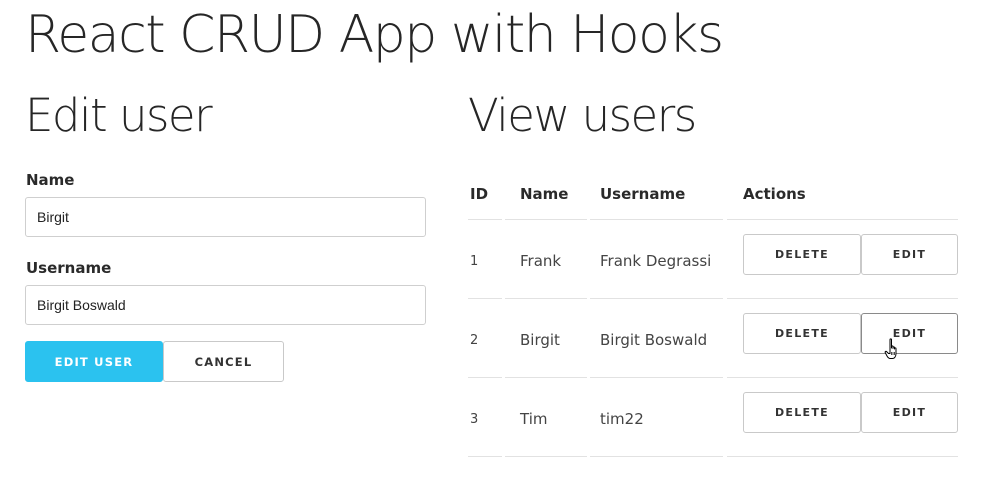  What do you see at coordinates (69, 268) in the screenshot?
I see `username-label: Username` at bounding box center [69, 268].